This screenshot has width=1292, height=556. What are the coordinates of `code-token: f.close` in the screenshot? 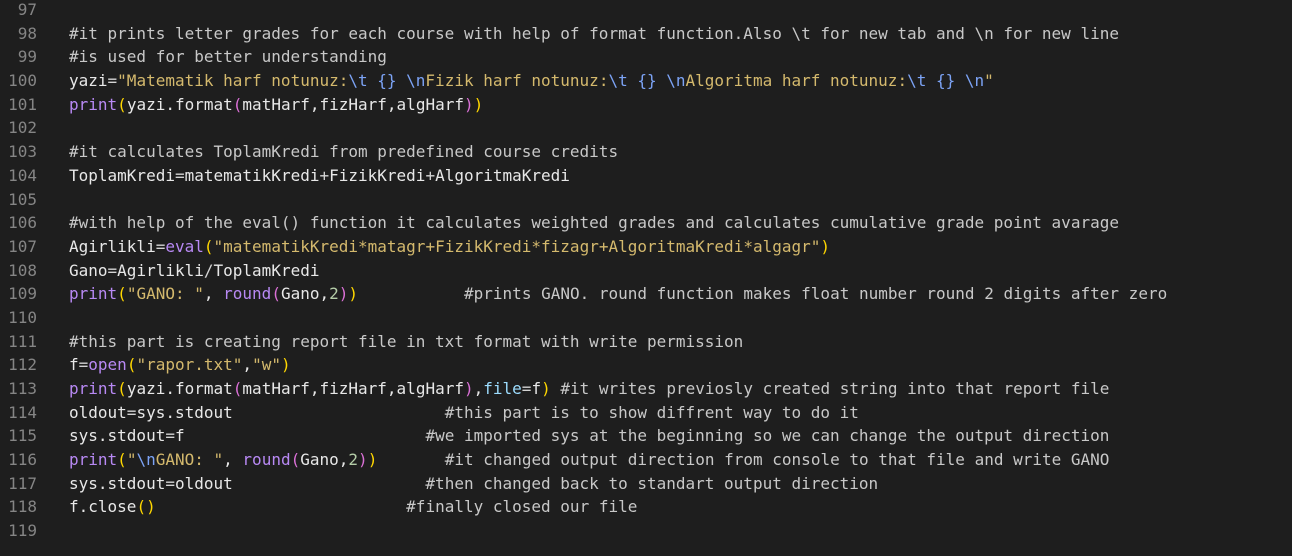 It's located at (103, 507).